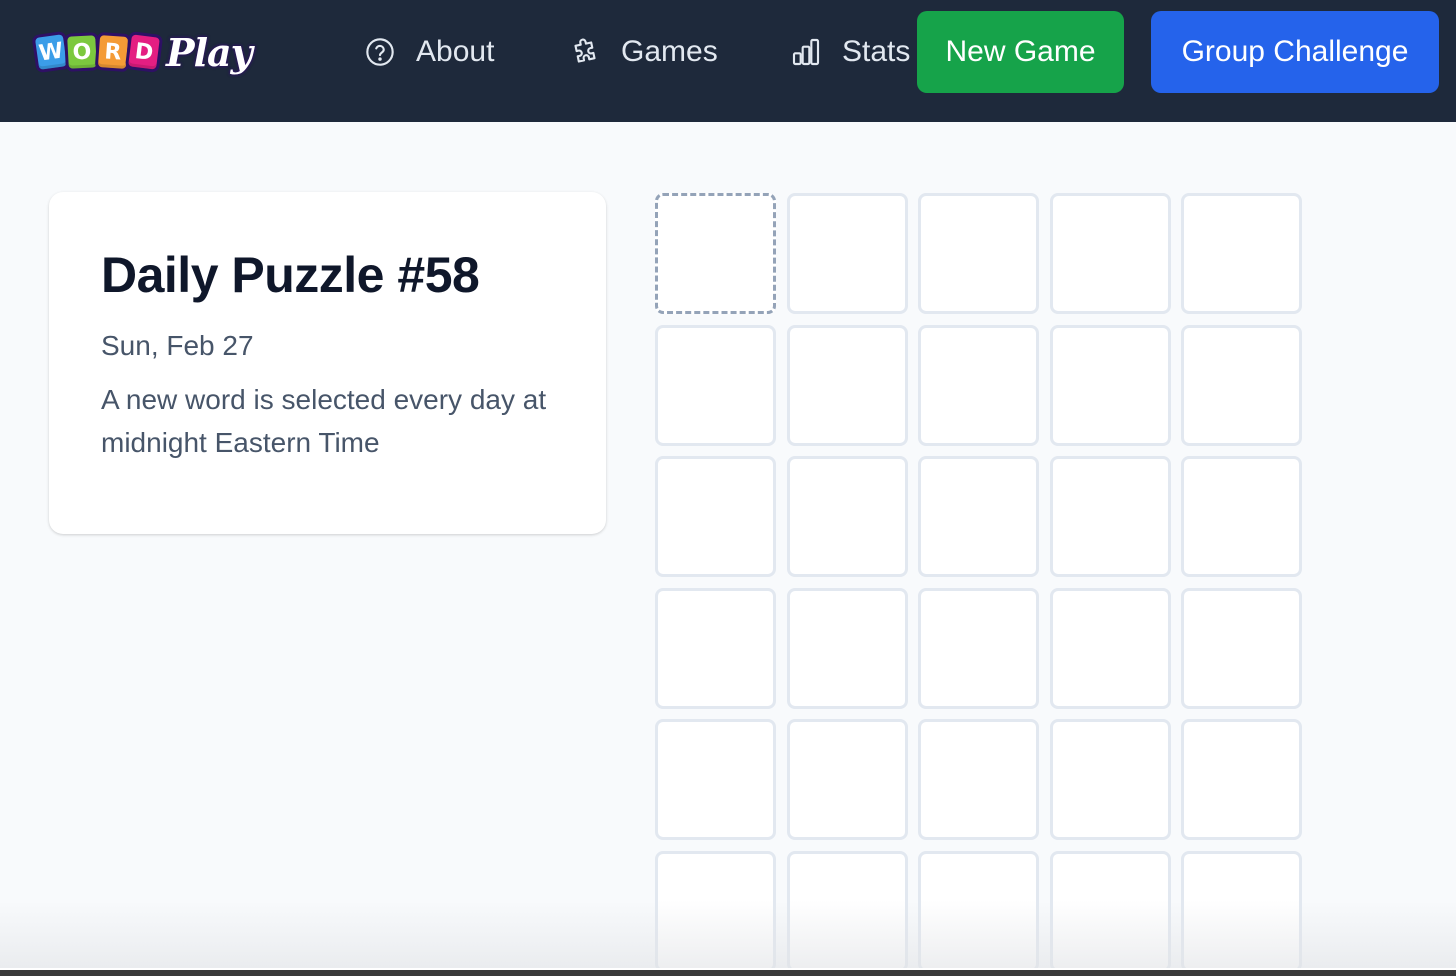  I want to click on bar-chart-icon, so click(806, 52).